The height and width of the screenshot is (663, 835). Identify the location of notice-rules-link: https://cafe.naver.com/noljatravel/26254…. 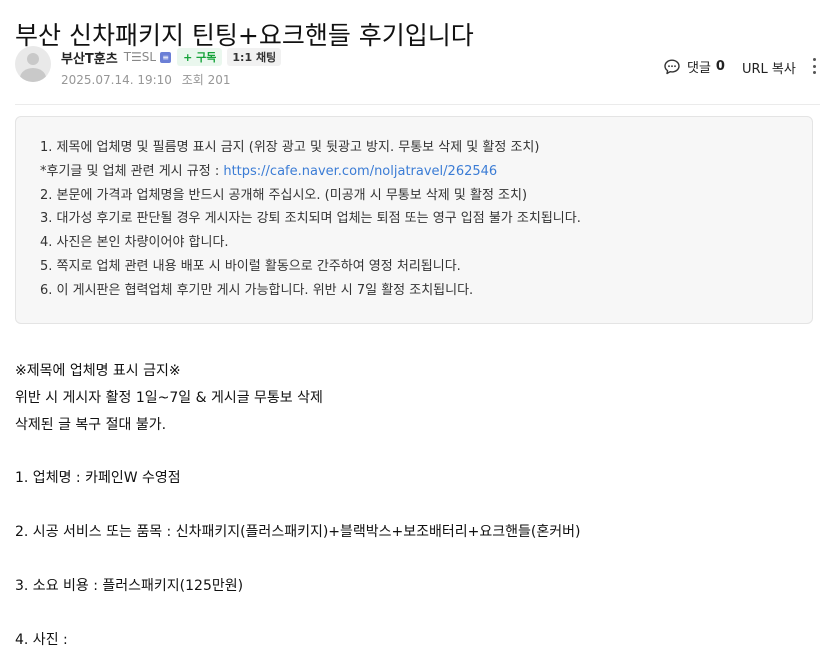
(360, 171).